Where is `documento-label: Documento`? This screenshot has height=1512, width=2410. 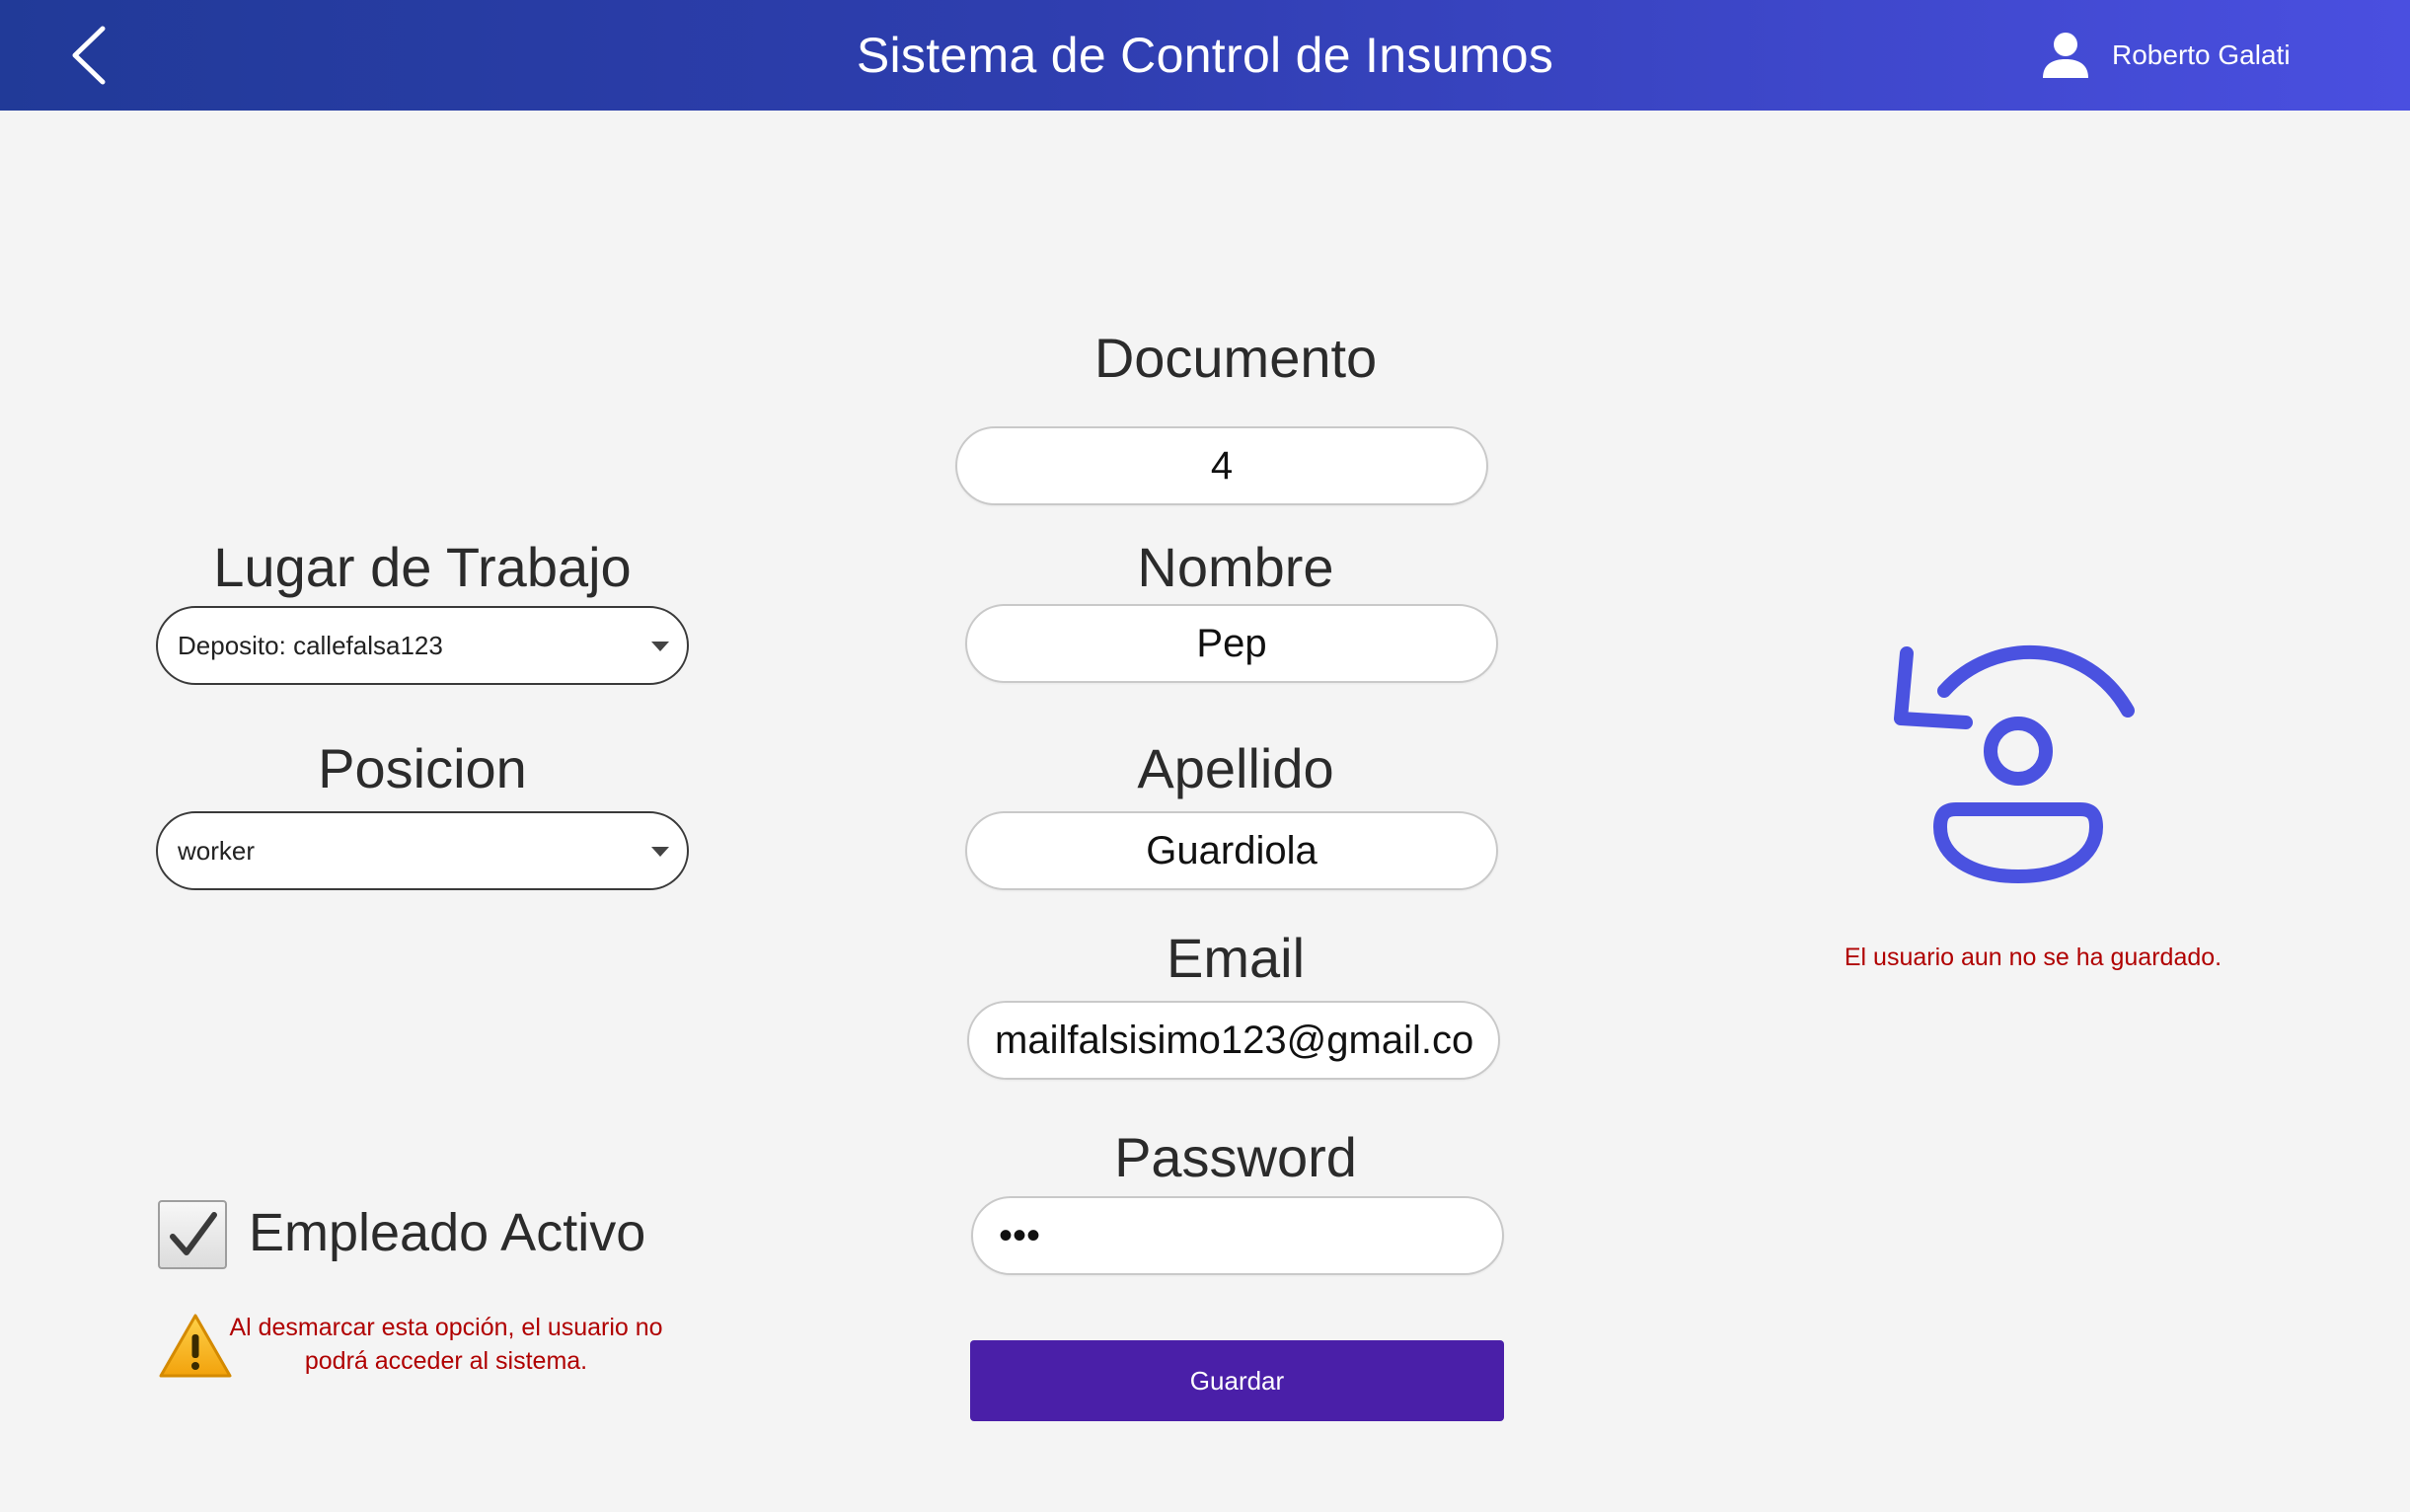 documento-label: Documento is located at coordinates (1235, 358).